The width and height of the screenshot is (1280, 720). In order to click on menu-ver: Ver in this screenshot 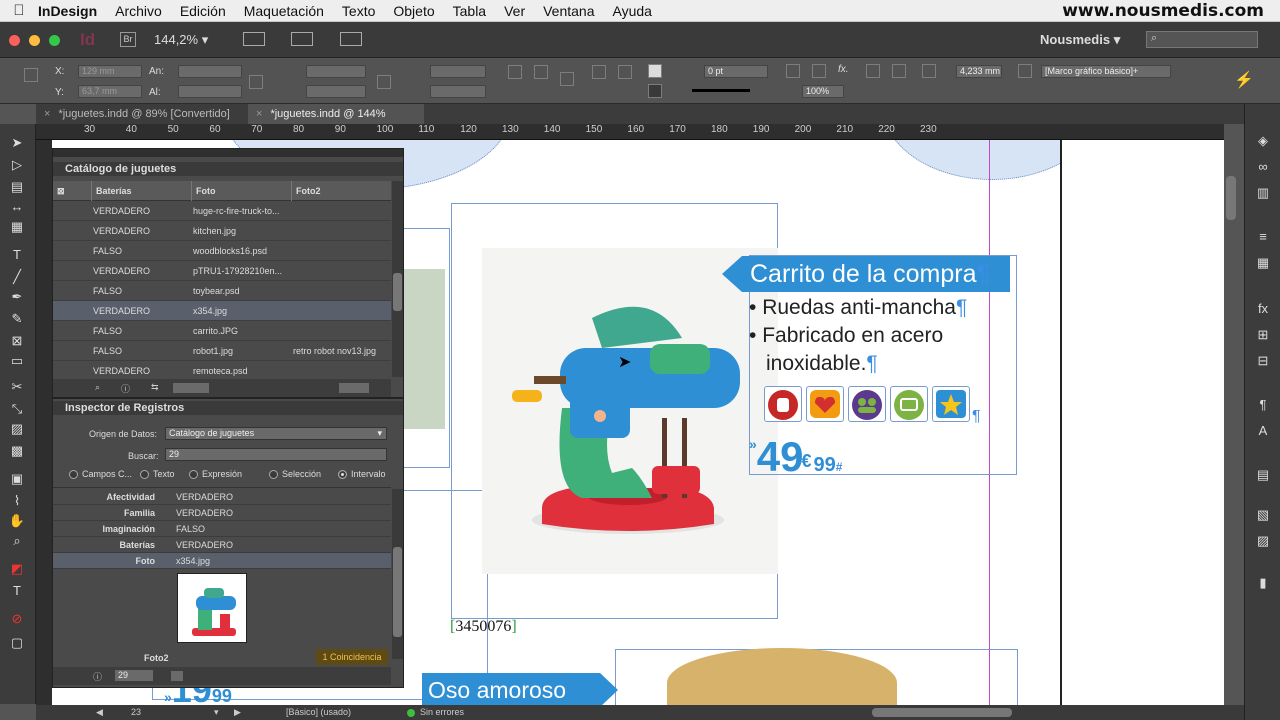, I will do `click(514, 11)`.